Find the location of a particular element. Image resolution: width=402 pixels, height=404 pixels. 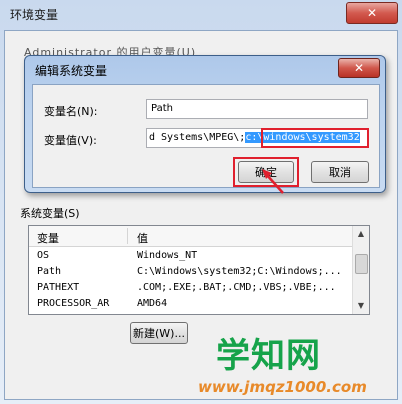

watermark-url: www.jmqz1000.com is located at coordinates (282, 387).